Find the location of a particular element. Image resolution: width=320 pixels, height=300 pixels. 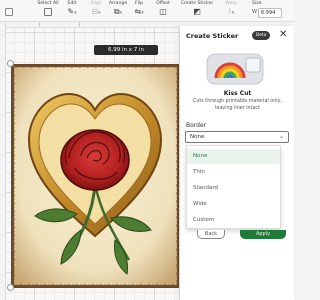

border-option-thin: Thin is located at coordinates (233, 172).